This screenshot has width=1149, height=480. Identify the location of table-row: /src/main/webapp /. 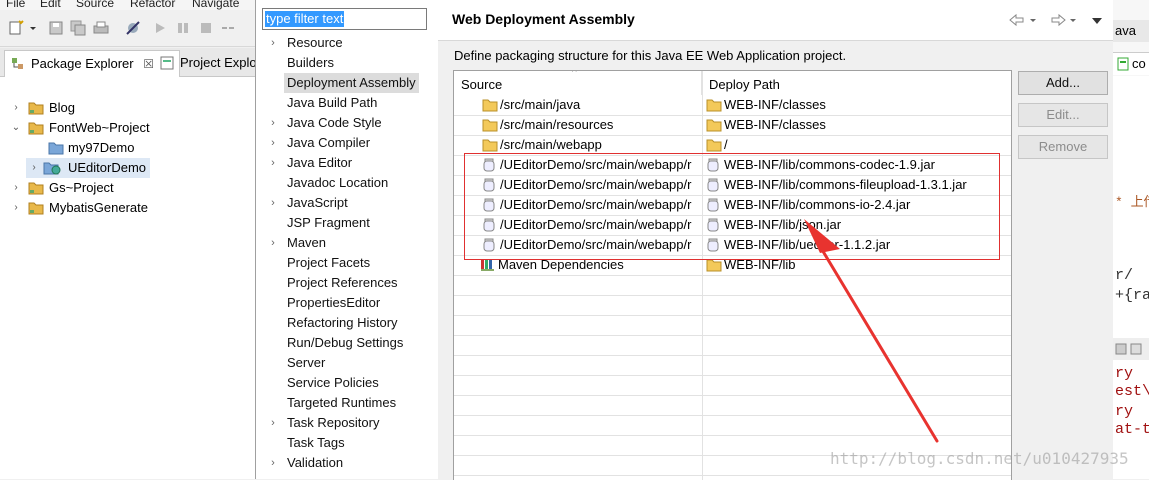
(732, 145).